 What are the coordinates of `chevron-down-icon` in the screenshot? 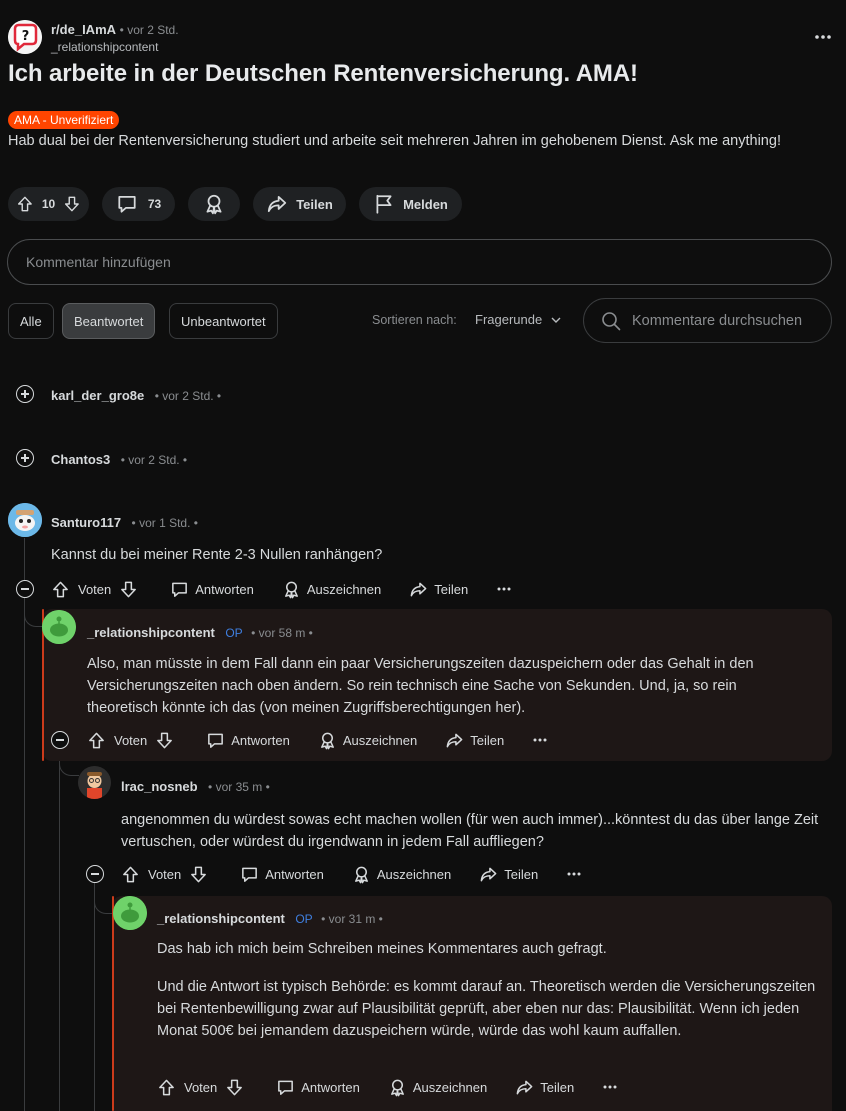 It's located at (556, 320).